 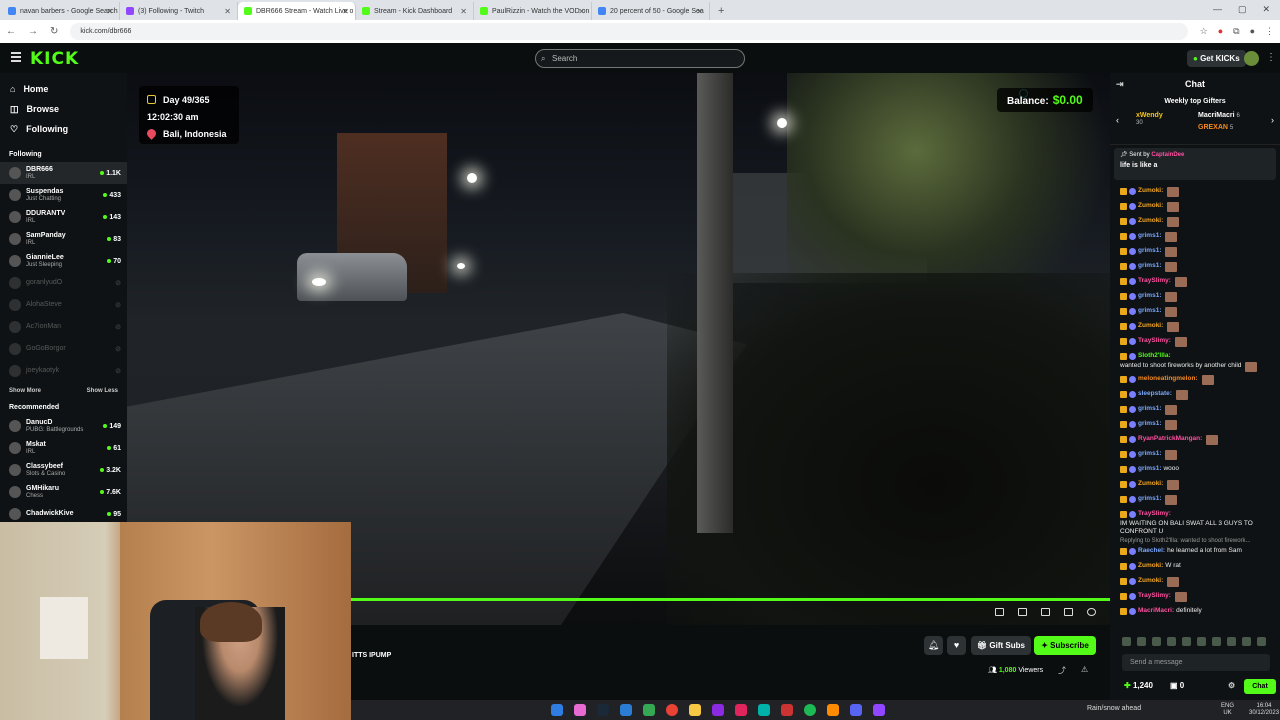 What do you see at coordinates (721, 11) in the screenshot?
I see `new-tab-button: +` at bounding box center [721, 11].